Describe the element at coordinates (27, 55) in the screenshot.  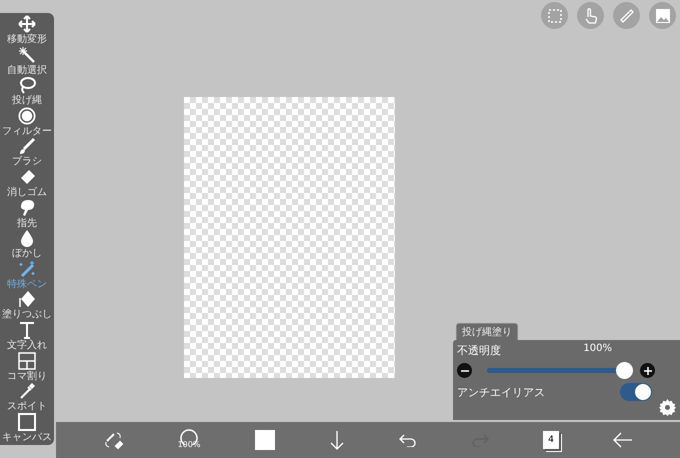
I see `magic-wand-icon` at that location.